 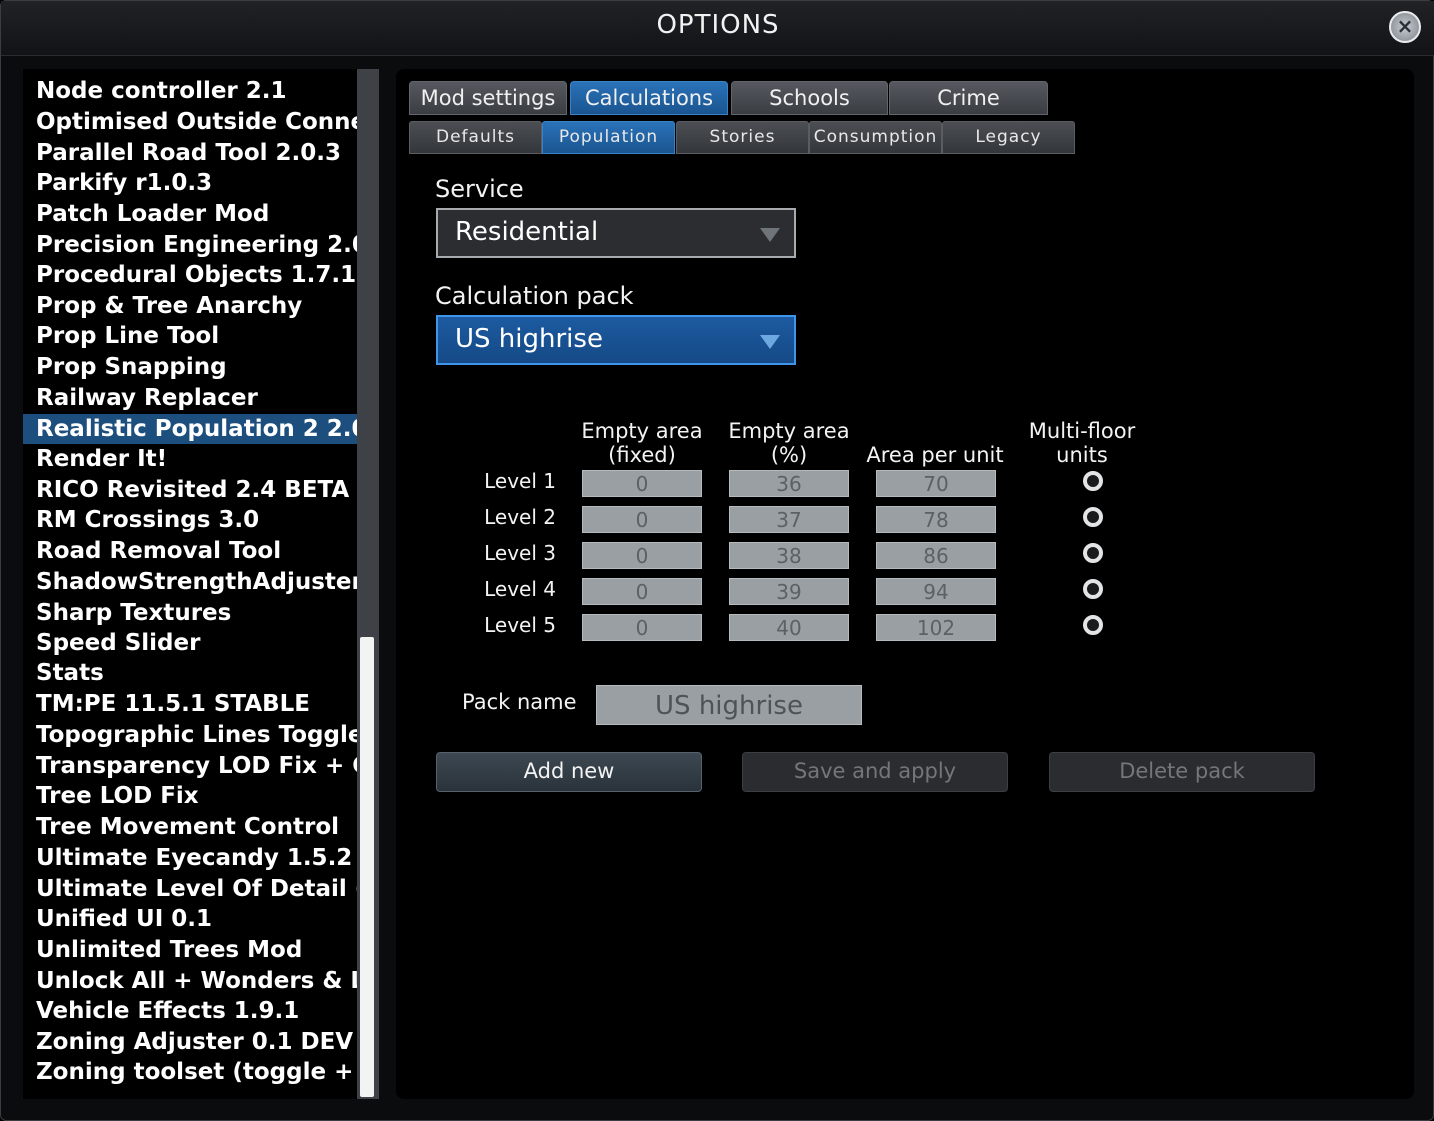 What do you see at coordinates (479, 189) in the screenshot?
I see `service-label: Service` at bounding box center [479, 189].